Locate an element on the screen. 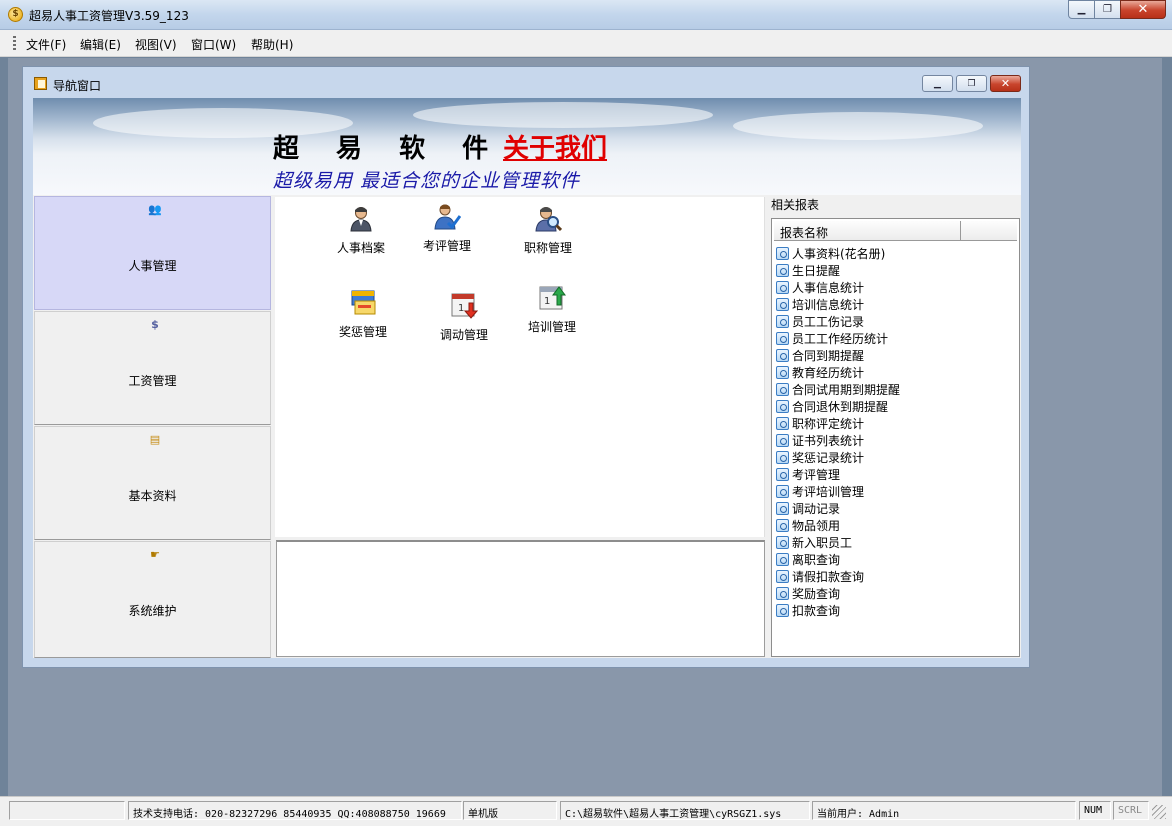 This screenshot has height=826, width=1172. report-item: 物品领用 is located at coordinates (838, 525).